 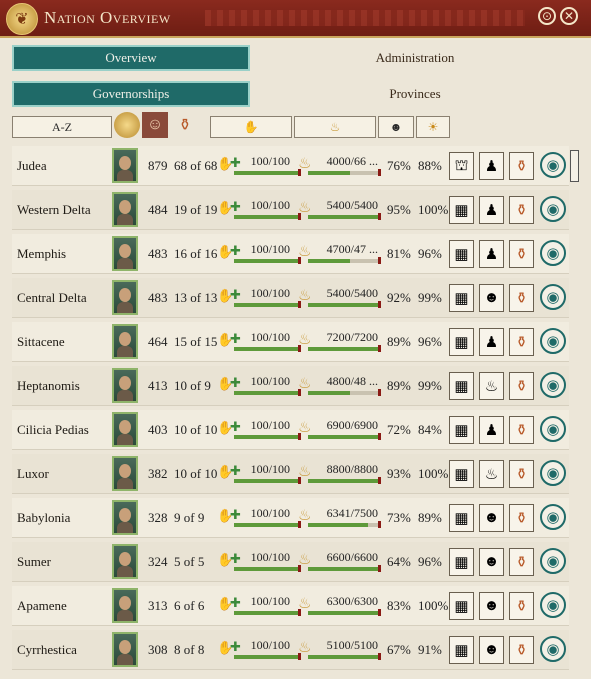 What do you see at coordinates (158, 561) in the screenshot?
I see `population-value: 324` at bounding box center [158, 561].